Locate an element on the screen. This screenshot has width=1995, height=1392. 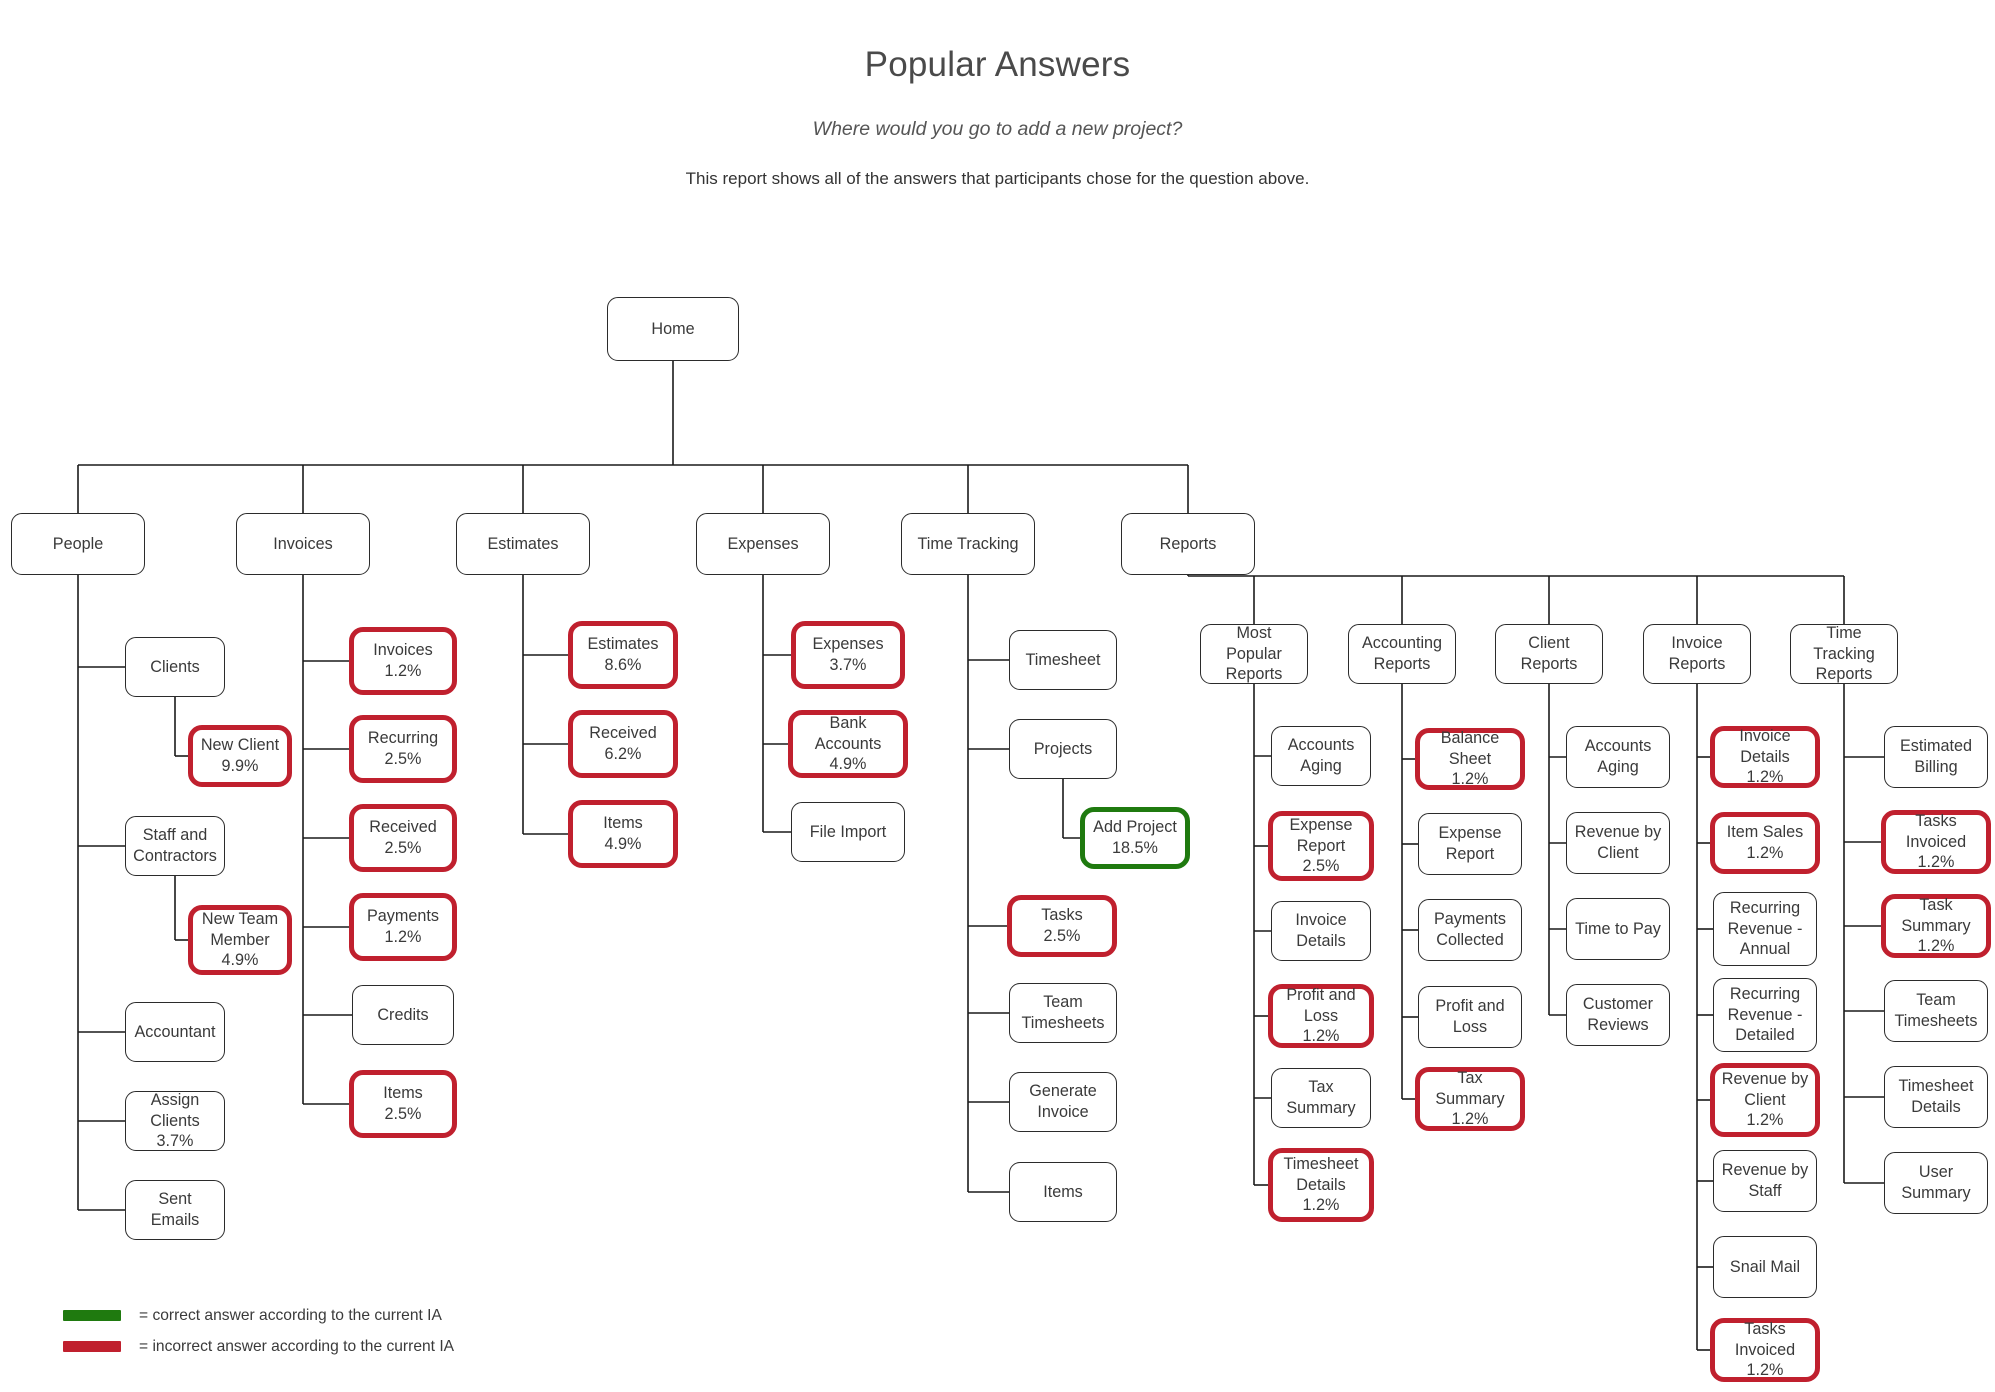
tree-node-label: Home is located at coordinates (673, 328).